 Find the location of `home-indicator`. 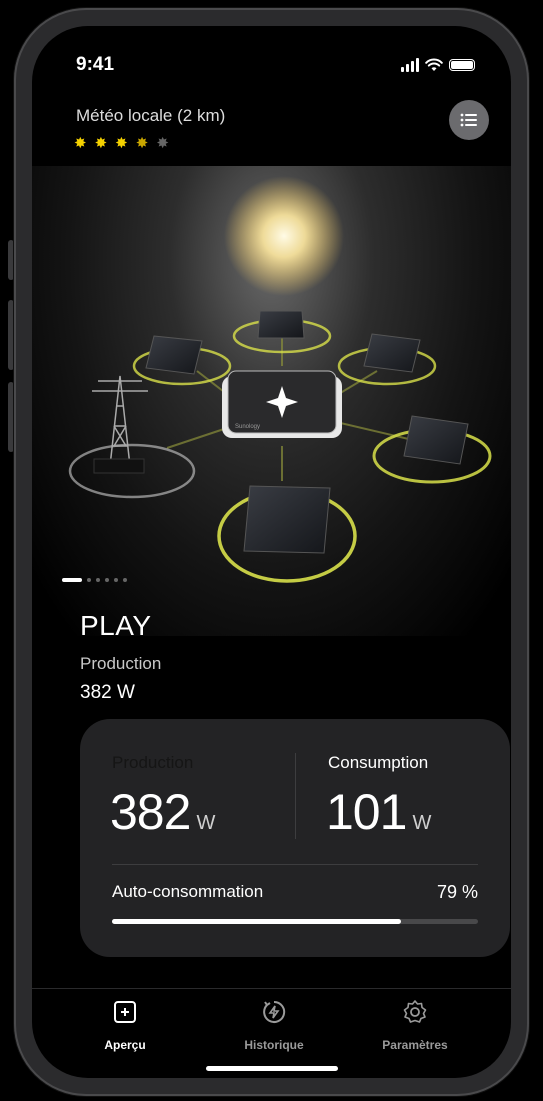

home-indicator is located at coordinates (272, 1068).